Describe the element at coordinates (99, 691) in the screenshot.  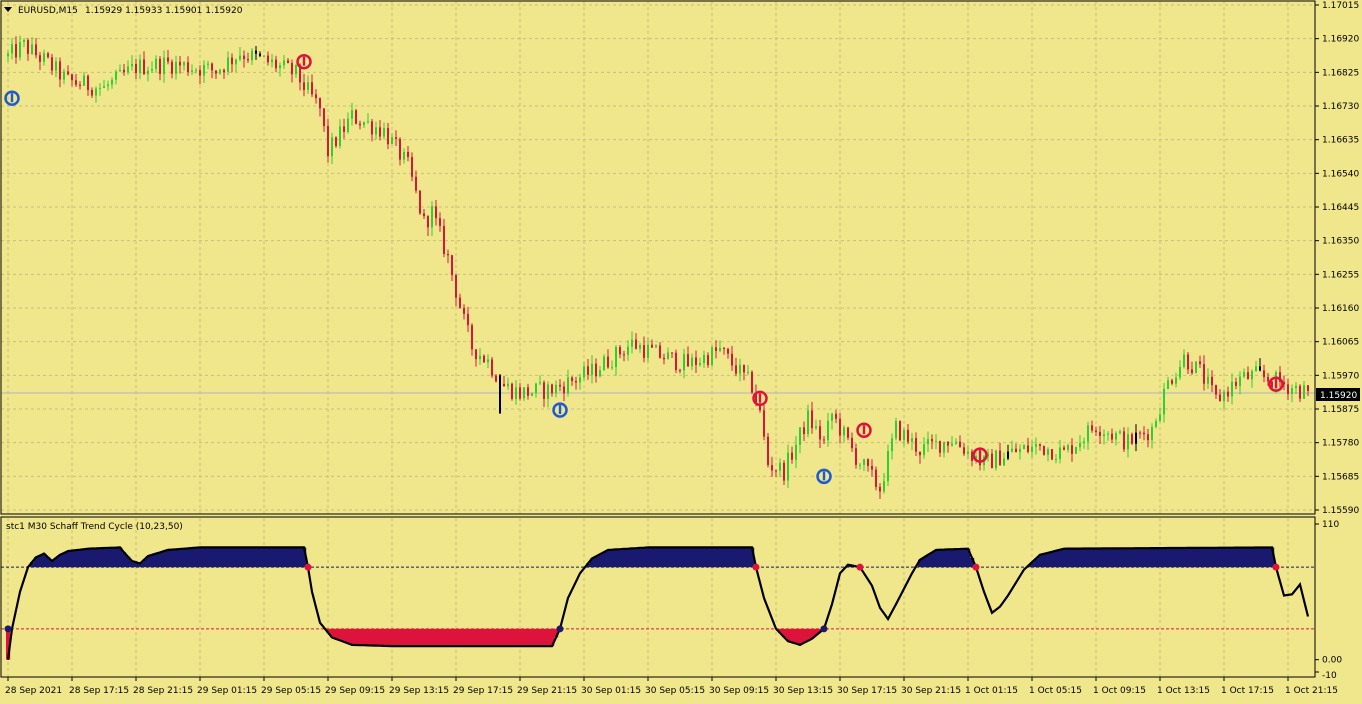
I see `time-tick-label: 28 Sep 17:15` at that location.